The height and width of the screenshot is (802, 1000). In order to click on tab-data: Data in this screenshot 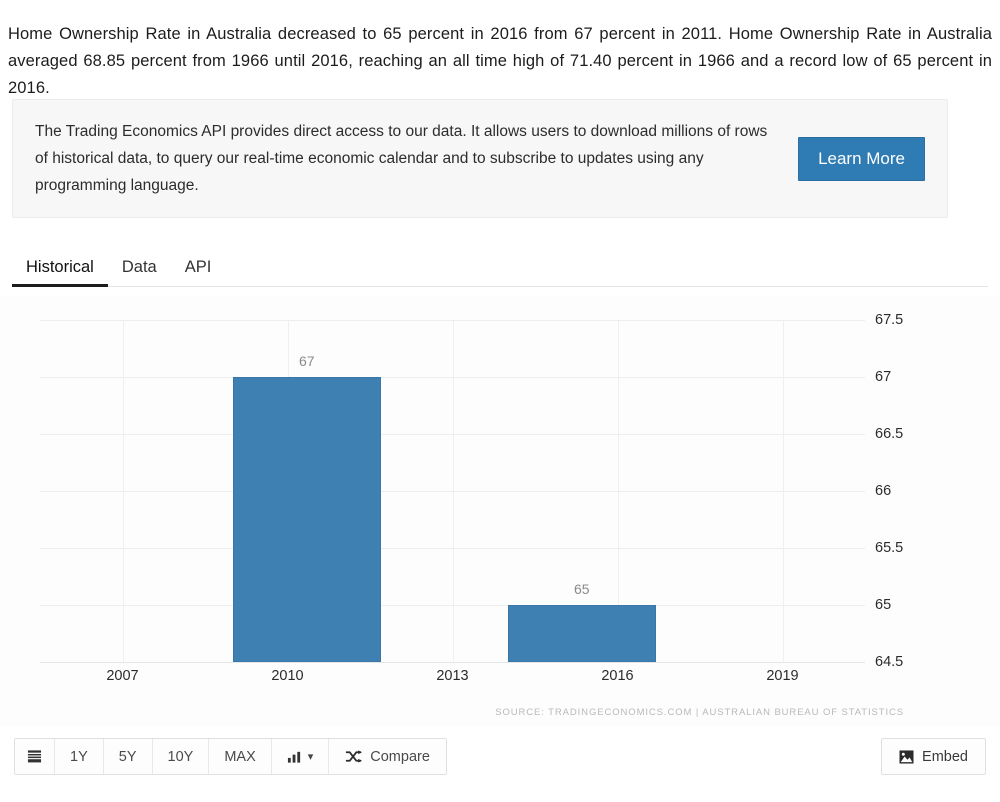, I will do `click(139, 272)`.